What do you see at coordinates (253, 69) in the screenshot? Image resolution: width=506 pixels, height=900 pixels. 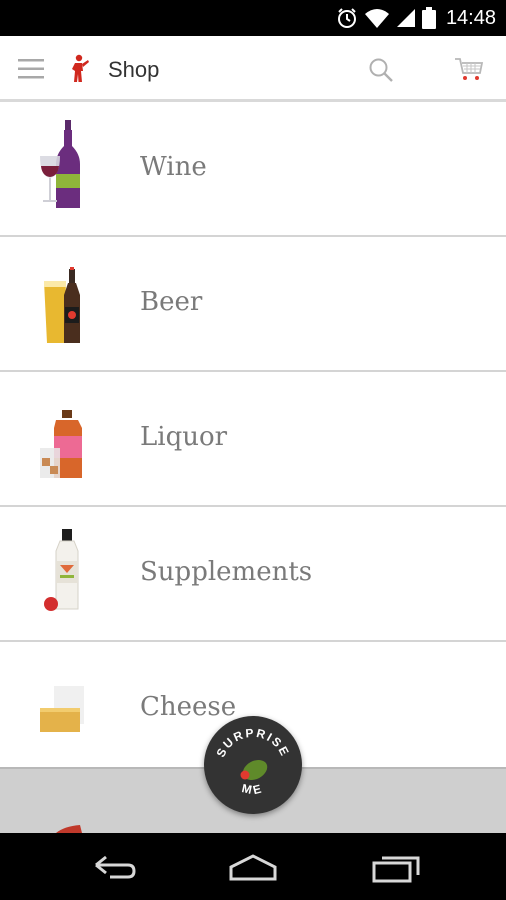 I see `app-bar: Shop` at bounding box center [253, 69].